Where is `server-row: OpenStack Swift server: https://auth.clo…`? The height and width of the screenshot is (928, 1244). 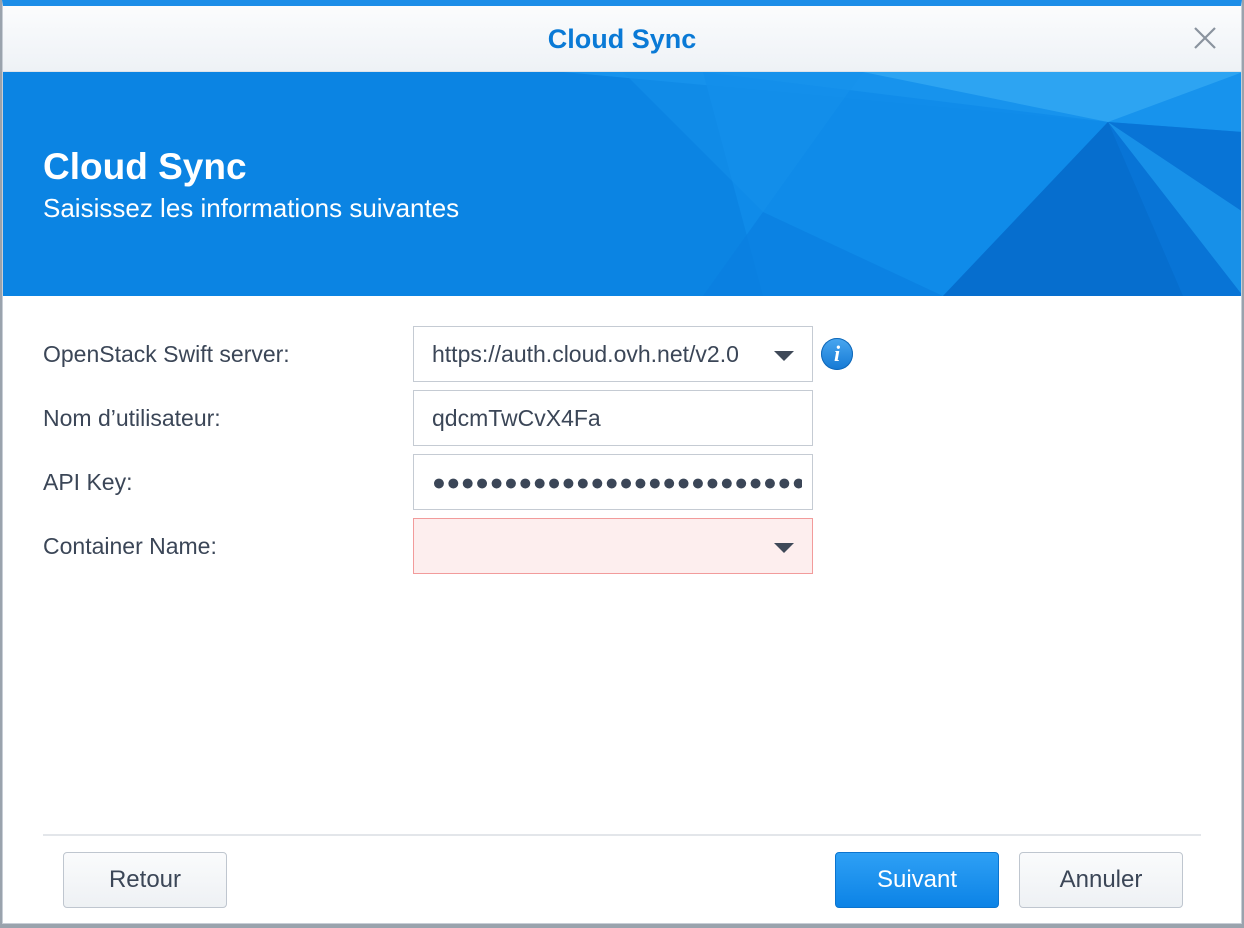 server-row: OpenStack Swift server: https://auth.clo… is located at coordinates (453, 354).